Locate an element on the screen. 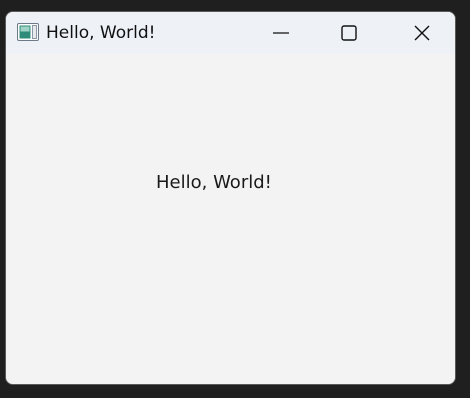 The height and width of the screenshot is (398, 470). minimize-button is located at coordinates (281, 33).